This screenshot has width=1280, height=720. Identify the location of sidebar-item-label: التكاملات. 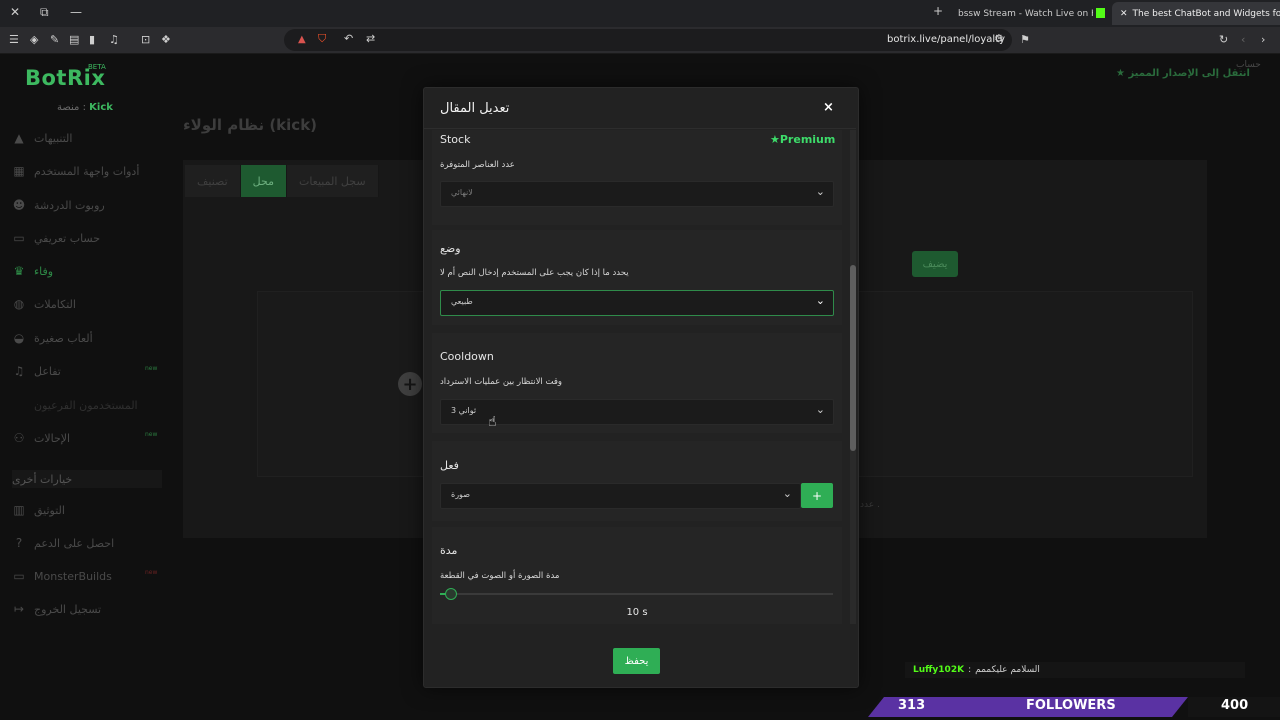
(55, 304).